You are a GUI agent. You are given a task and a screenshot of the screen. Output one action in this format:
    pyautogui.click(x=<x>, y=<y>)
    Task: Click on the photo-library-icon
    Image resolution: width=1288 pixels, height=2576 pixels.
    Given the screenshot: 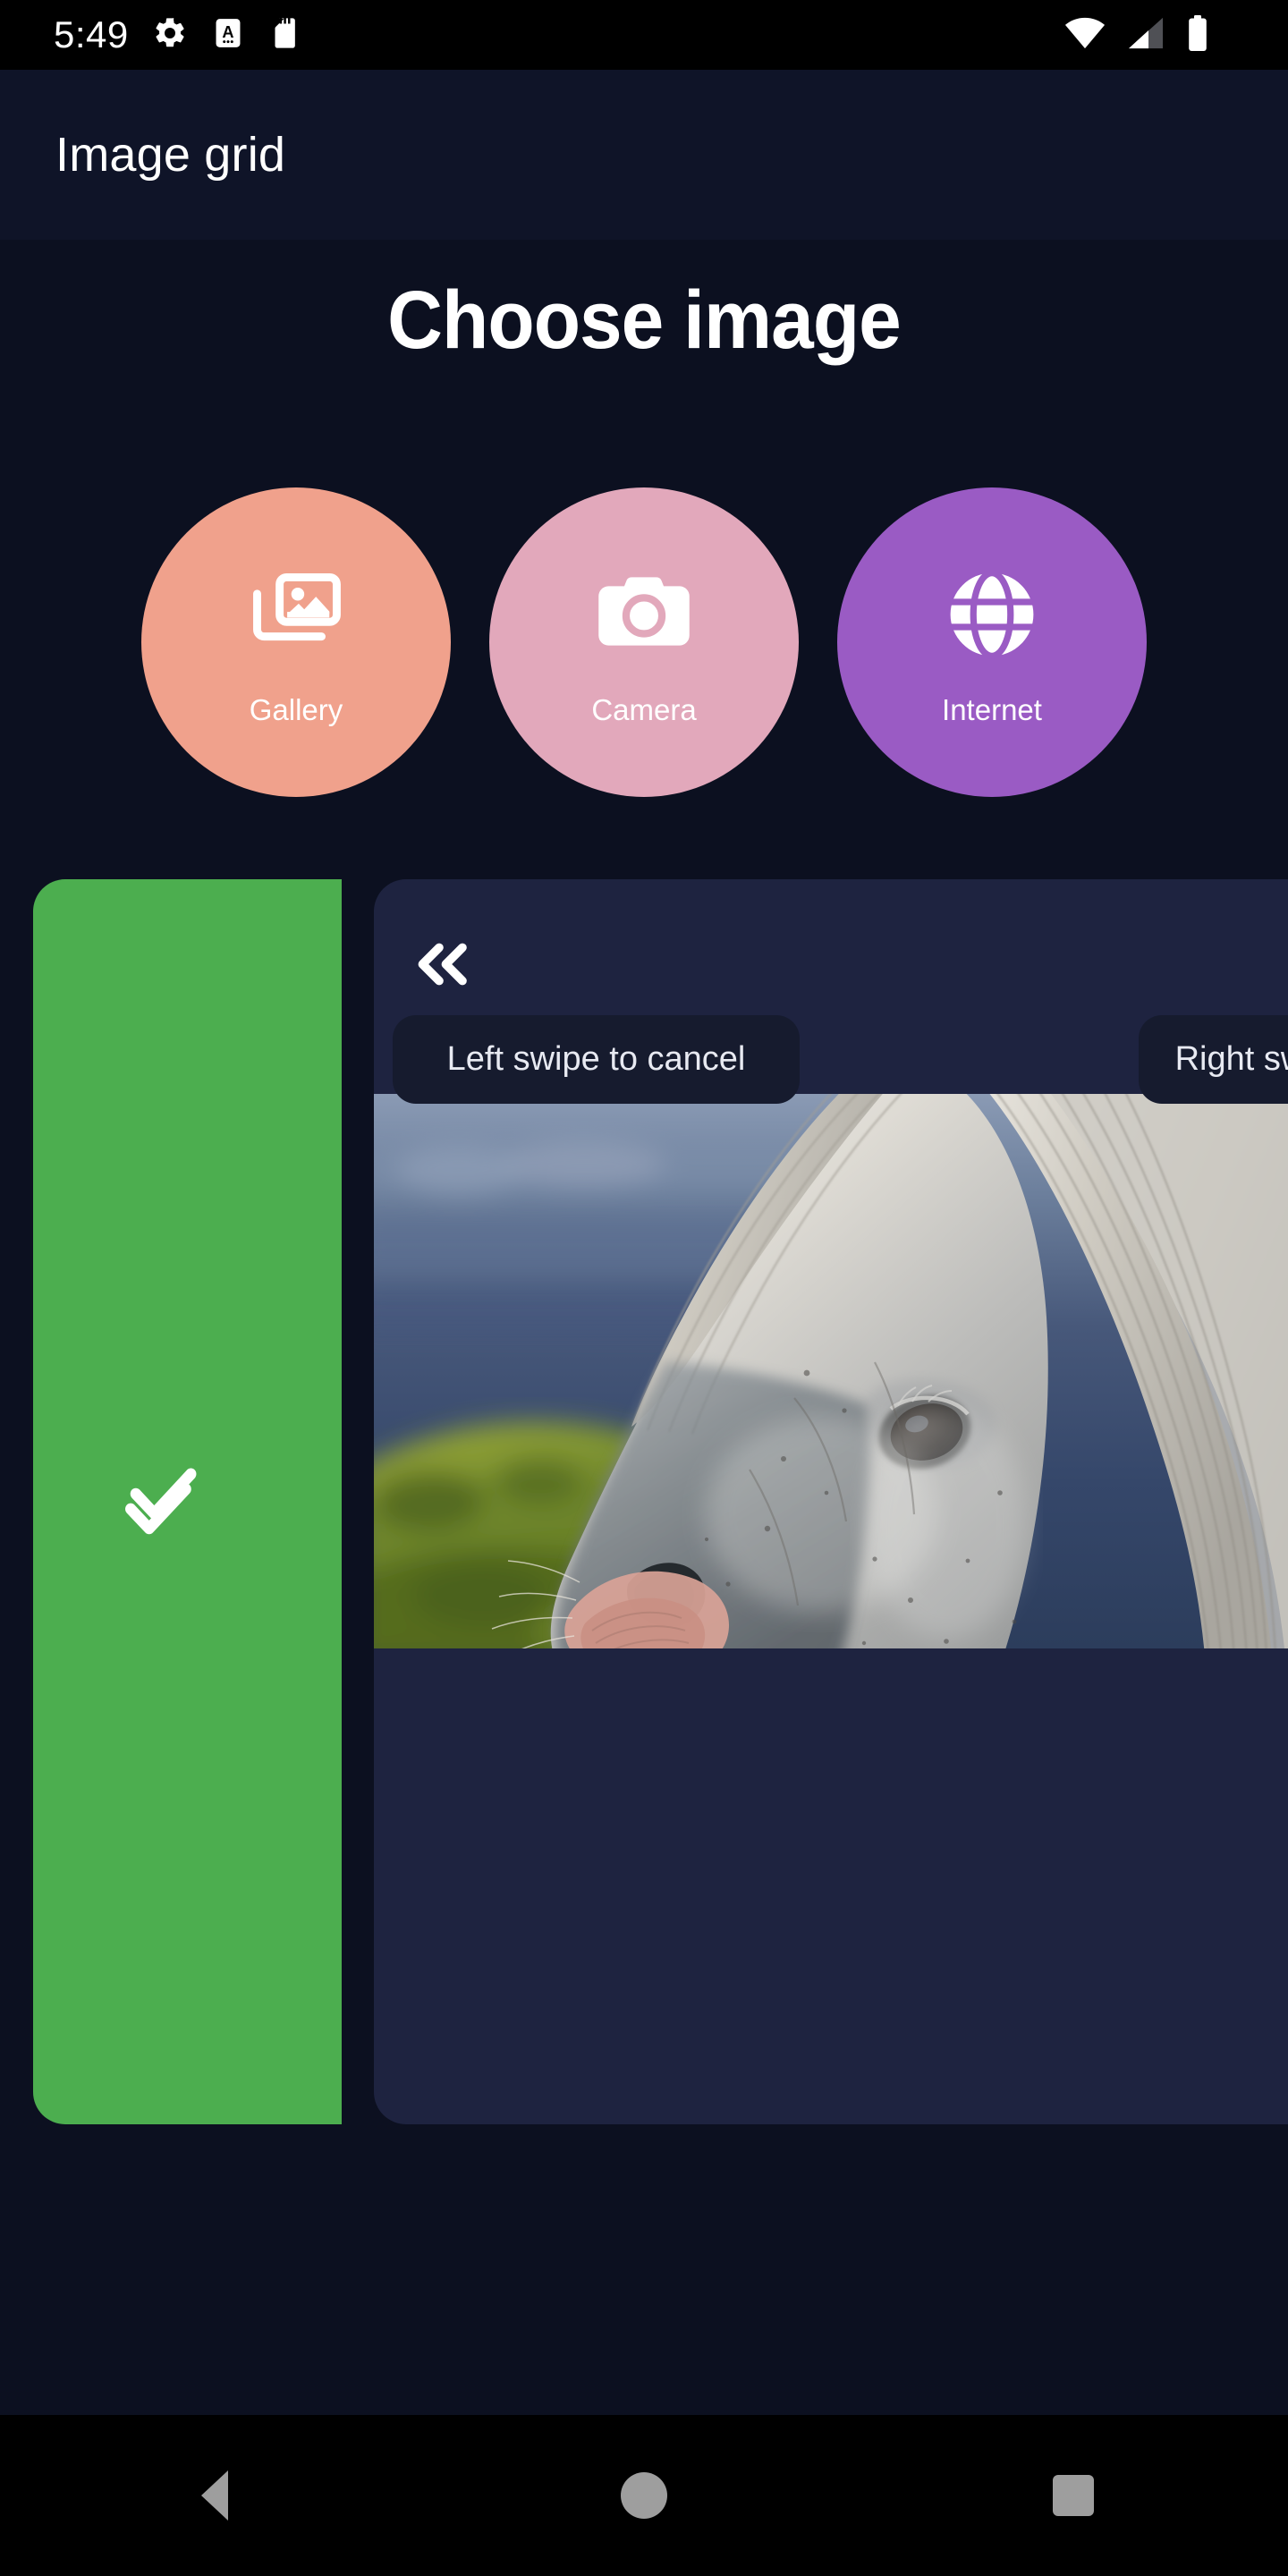 What is the action you would take?
    pyautogui.click(x=296, y=614)
    